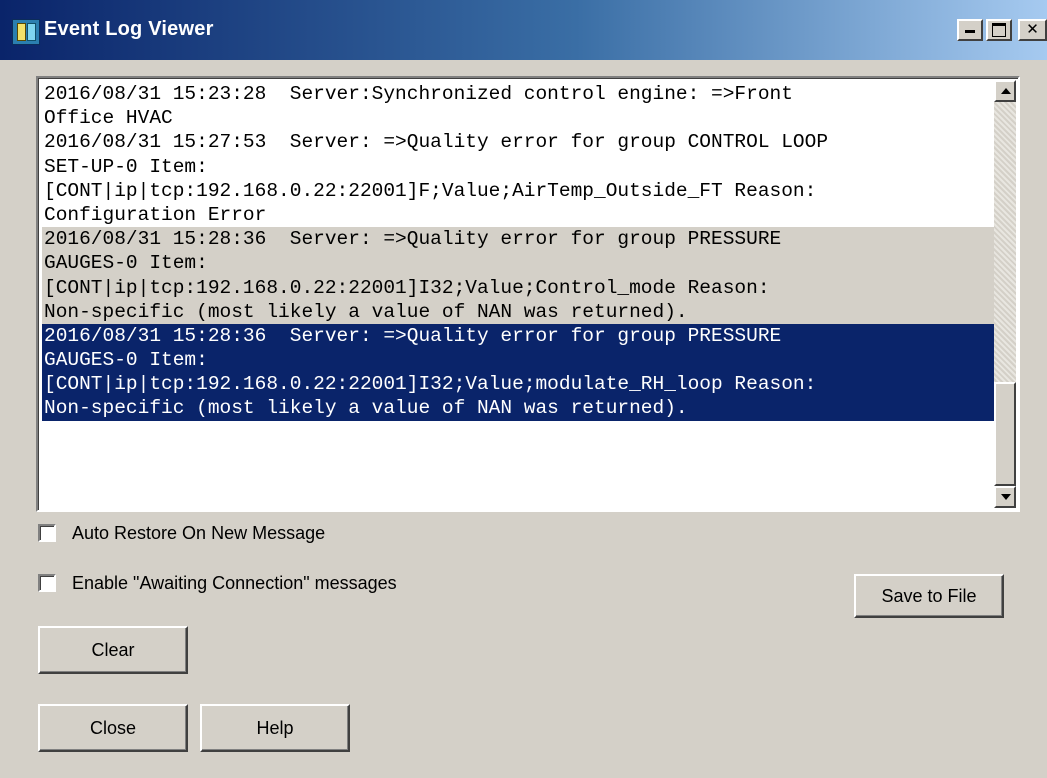  Describe the element at coordinates (275, 728) in the screenshot. I see `help-button: Help` at that location.